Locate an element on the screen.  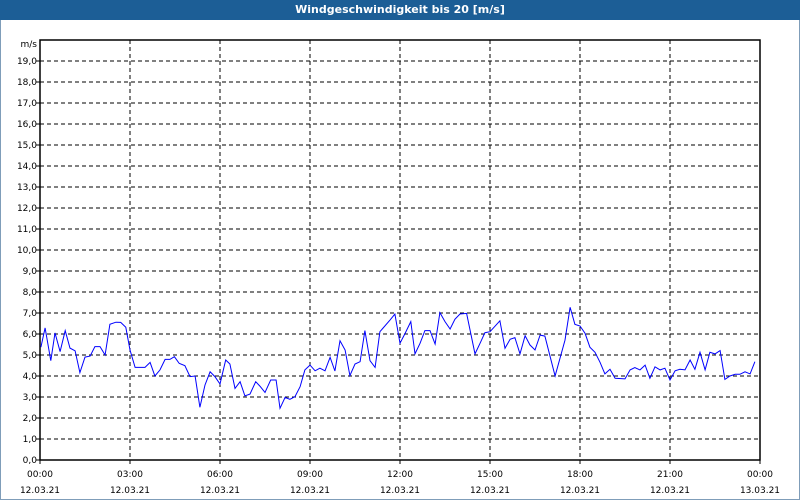
y-tick-label: 19,0 is located at coordinates (27, 62).